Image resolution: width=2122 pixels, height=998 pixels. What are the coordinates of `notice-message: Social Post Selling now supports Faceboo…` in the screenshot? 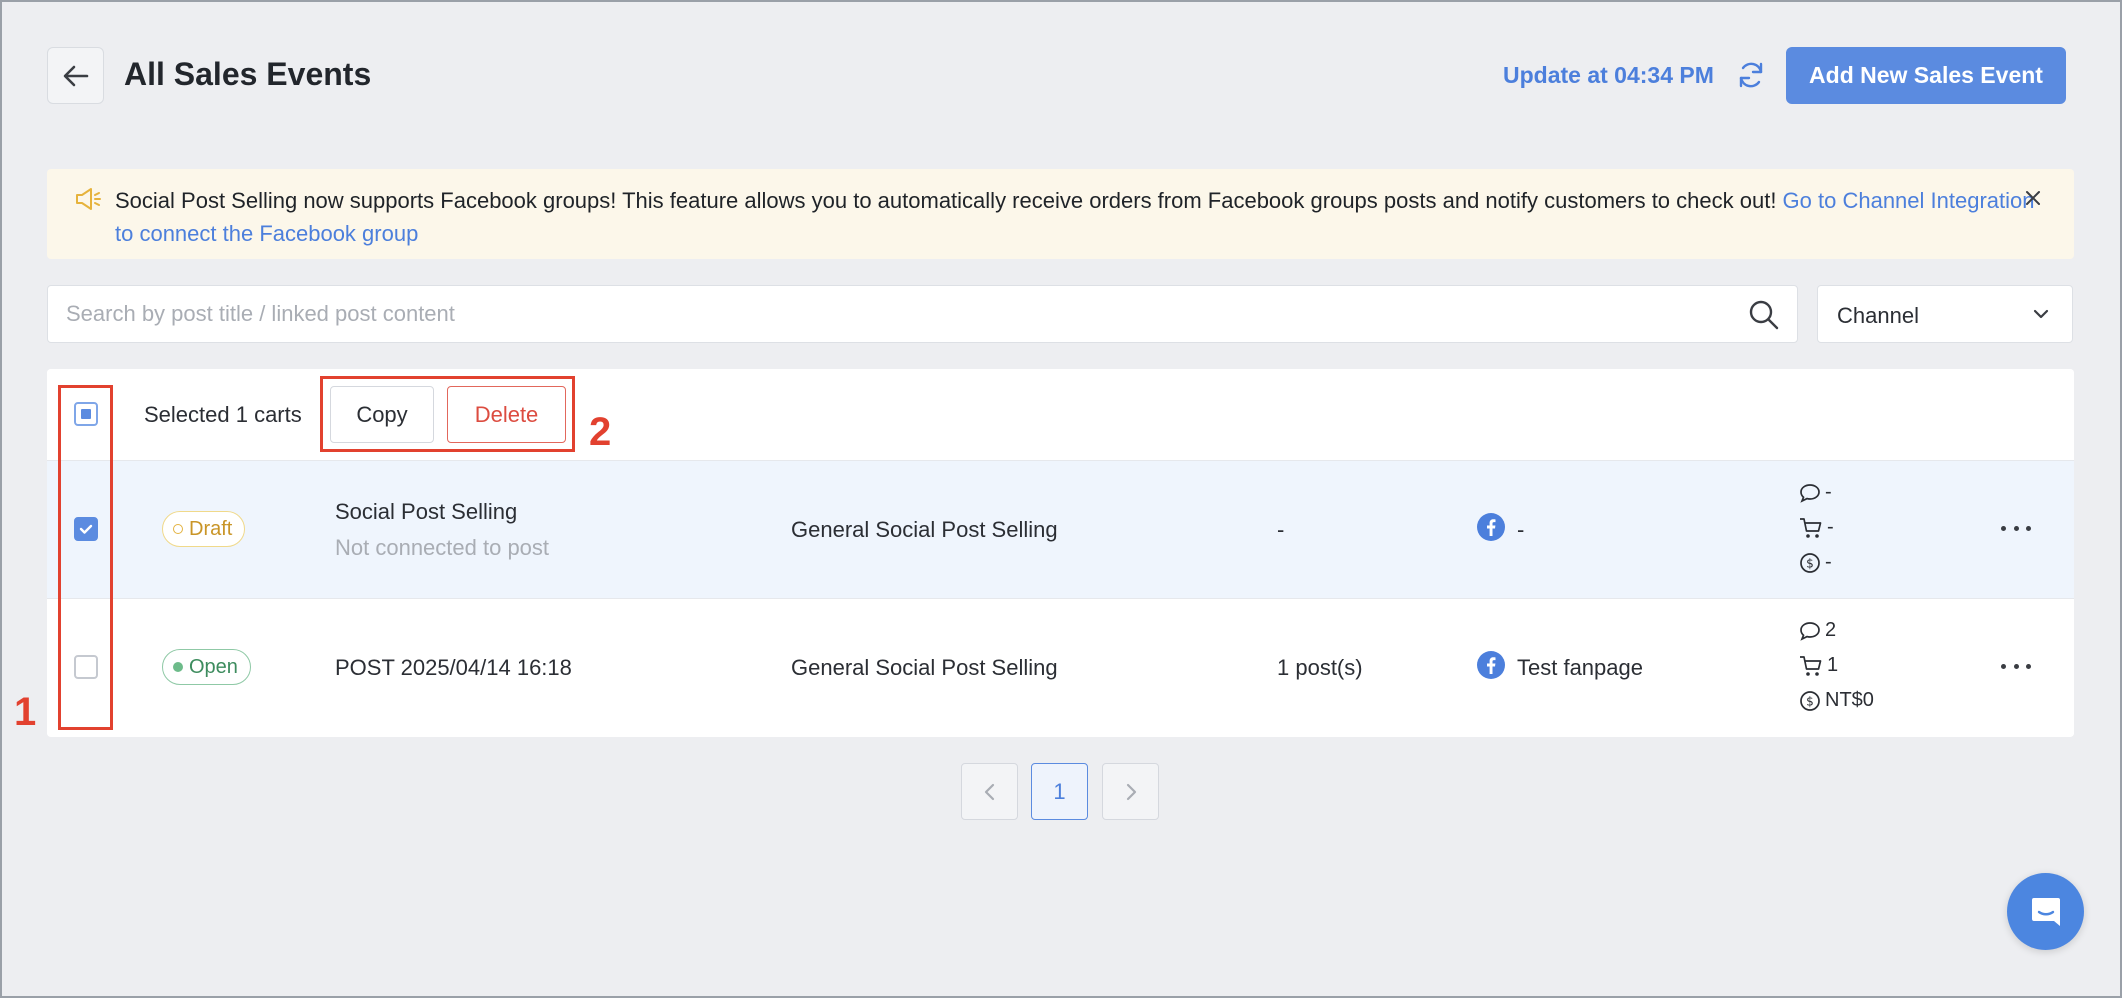 It's located at (949, 200).